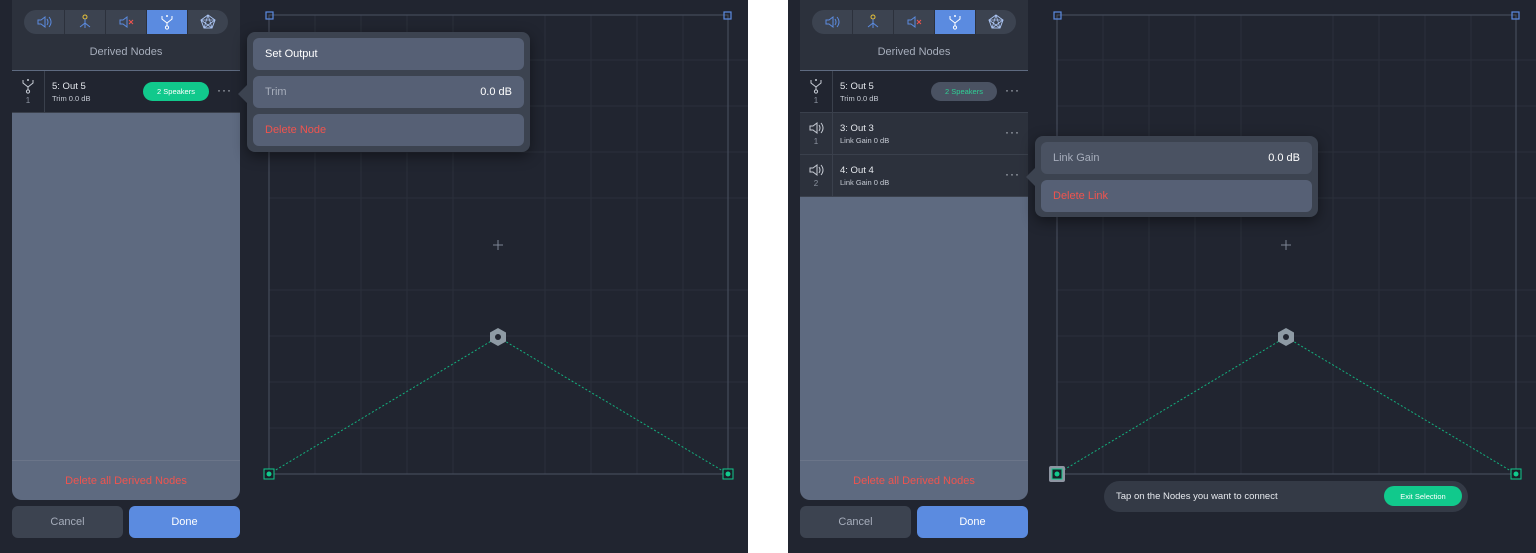  I want to click on list-item: 1 3: Out 3 Link Gain 0 dB ···, so click(914, 134).